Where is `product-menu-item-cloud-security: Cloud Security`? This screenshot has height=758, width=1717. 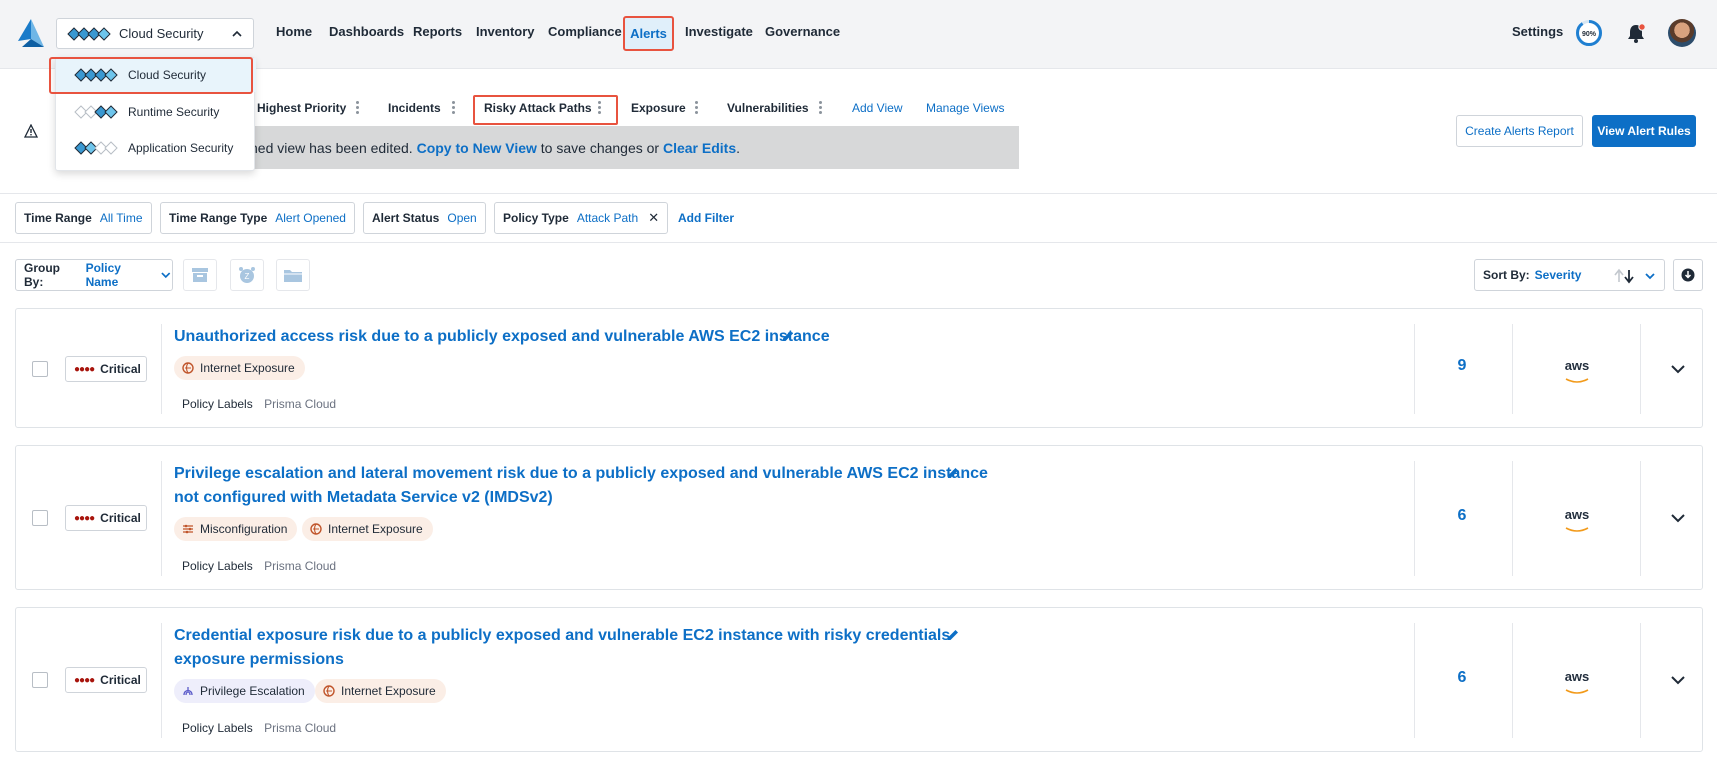
product-menu-item-cloud-security: Cloud Security is located at coordinates (156, 75).